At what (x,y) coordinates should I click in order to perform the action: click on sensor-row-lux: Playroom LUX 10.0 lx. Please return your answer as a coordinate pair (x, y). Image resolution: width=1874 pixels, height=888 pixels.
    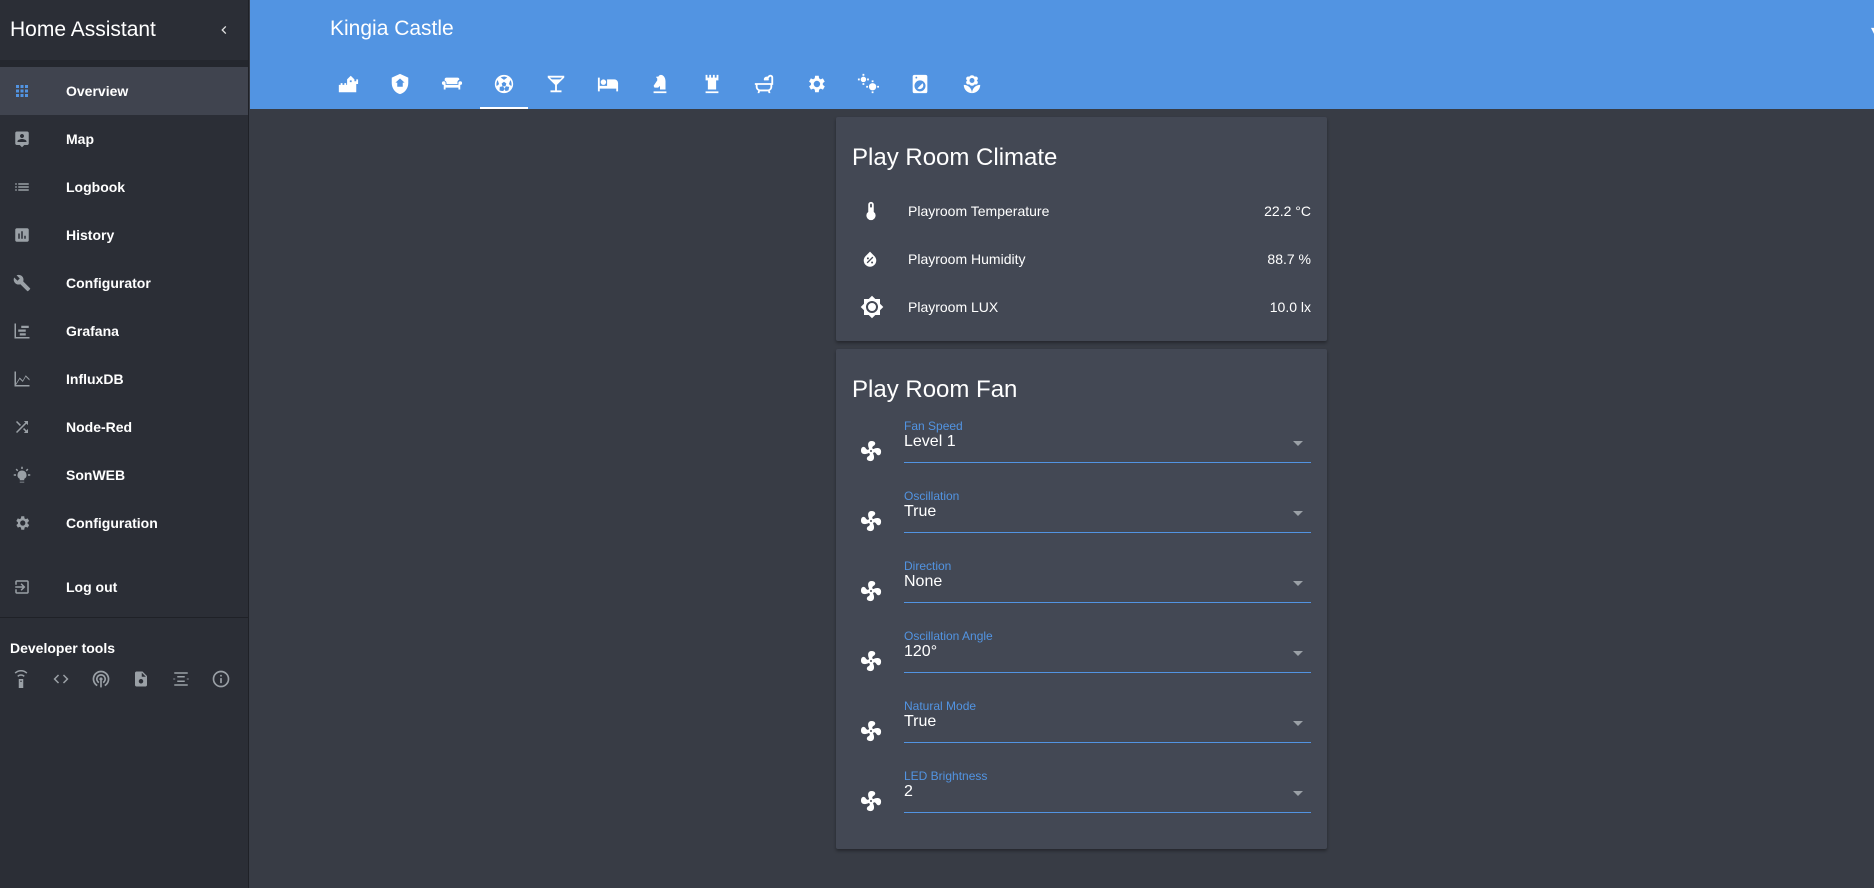
    Looking at the image, I should click on (1081, 307).